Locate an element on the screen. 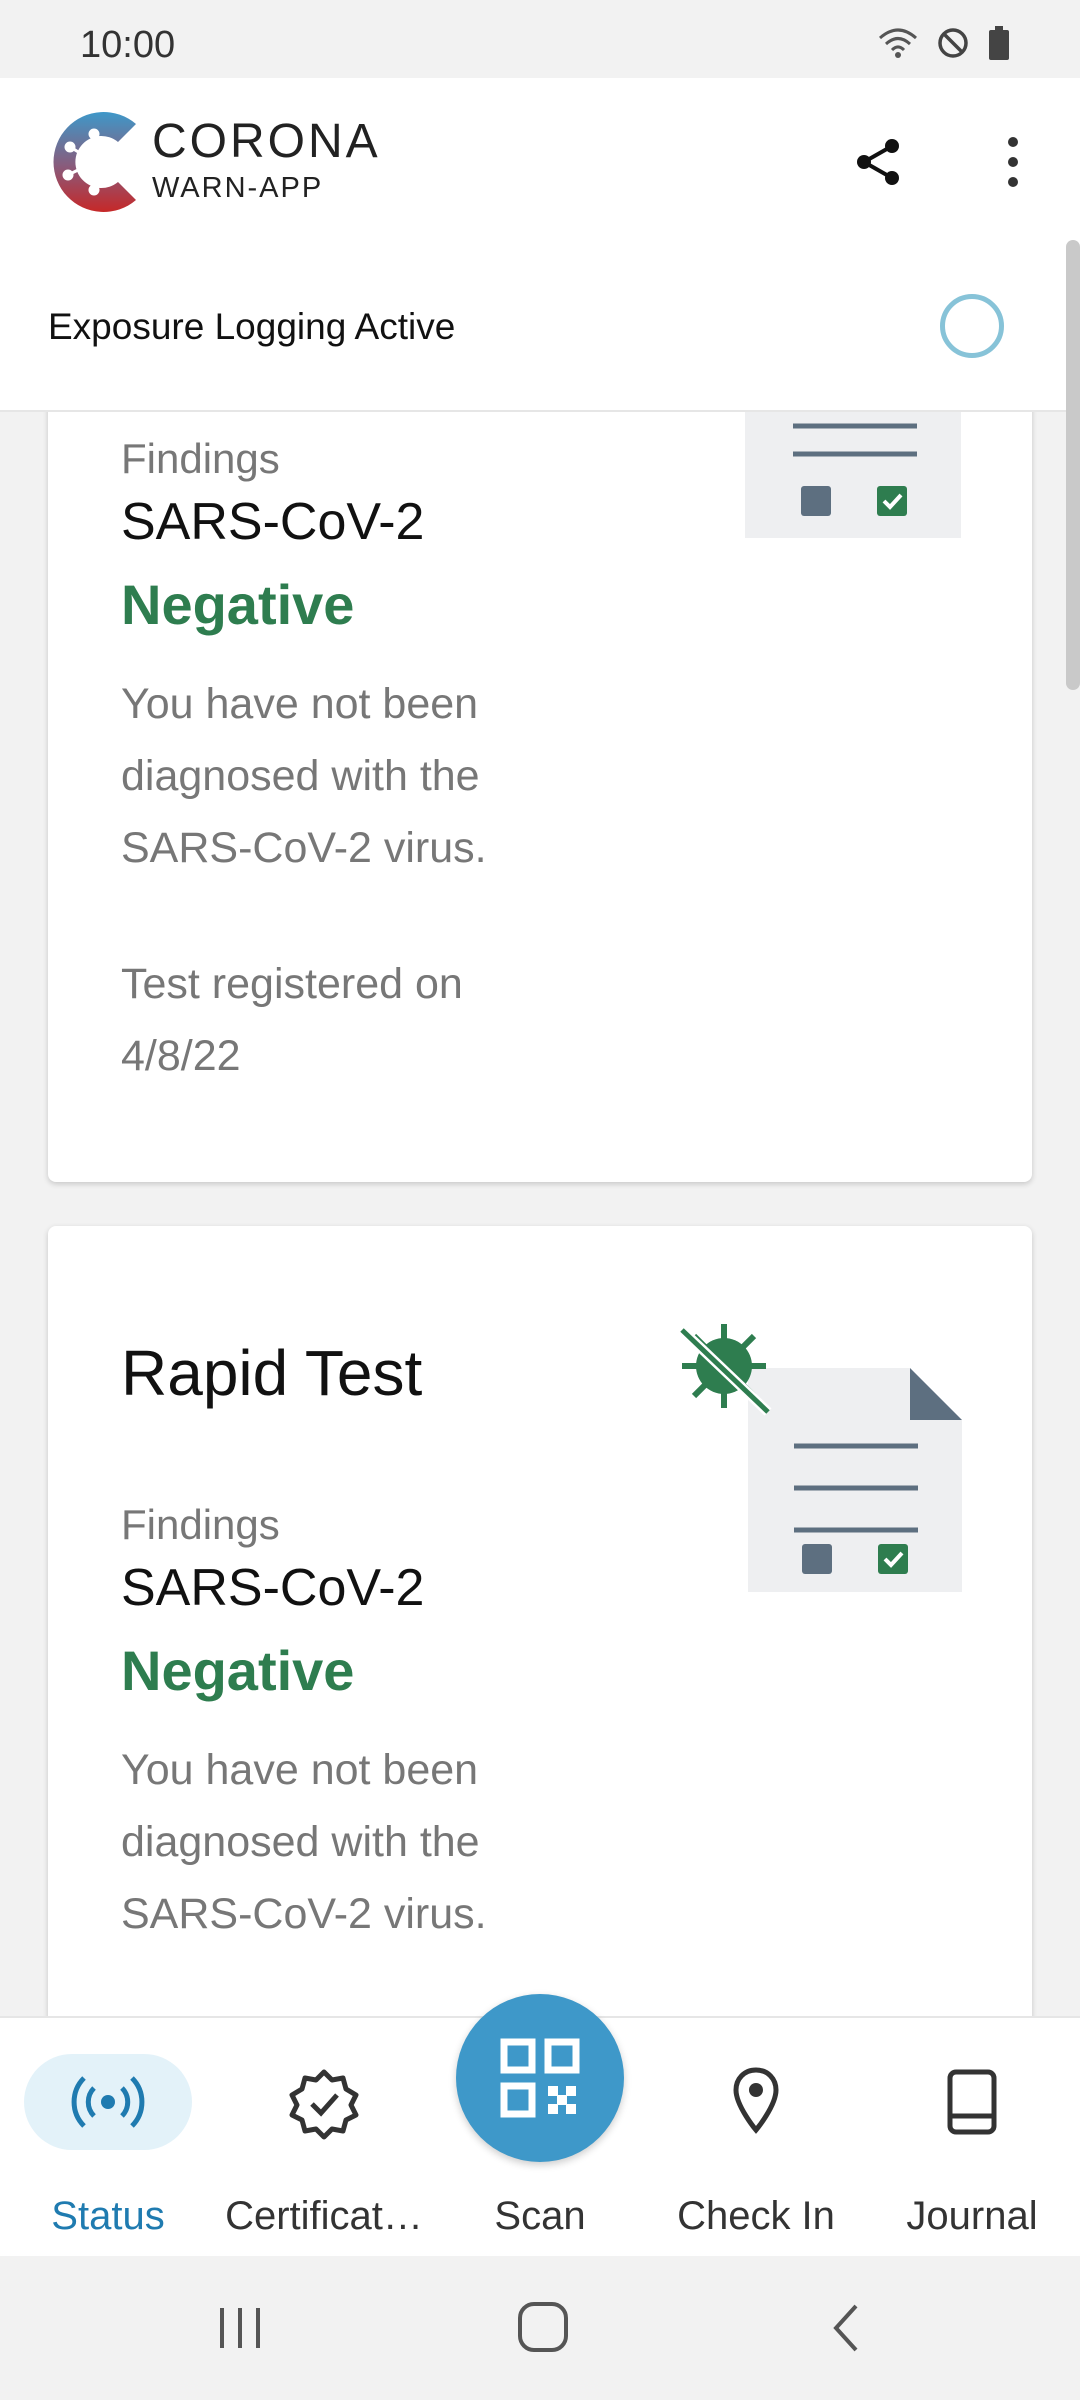 This screenshot has width=1080, height=2400. registered-label: Test registered on is located at coordinates (292, 984).